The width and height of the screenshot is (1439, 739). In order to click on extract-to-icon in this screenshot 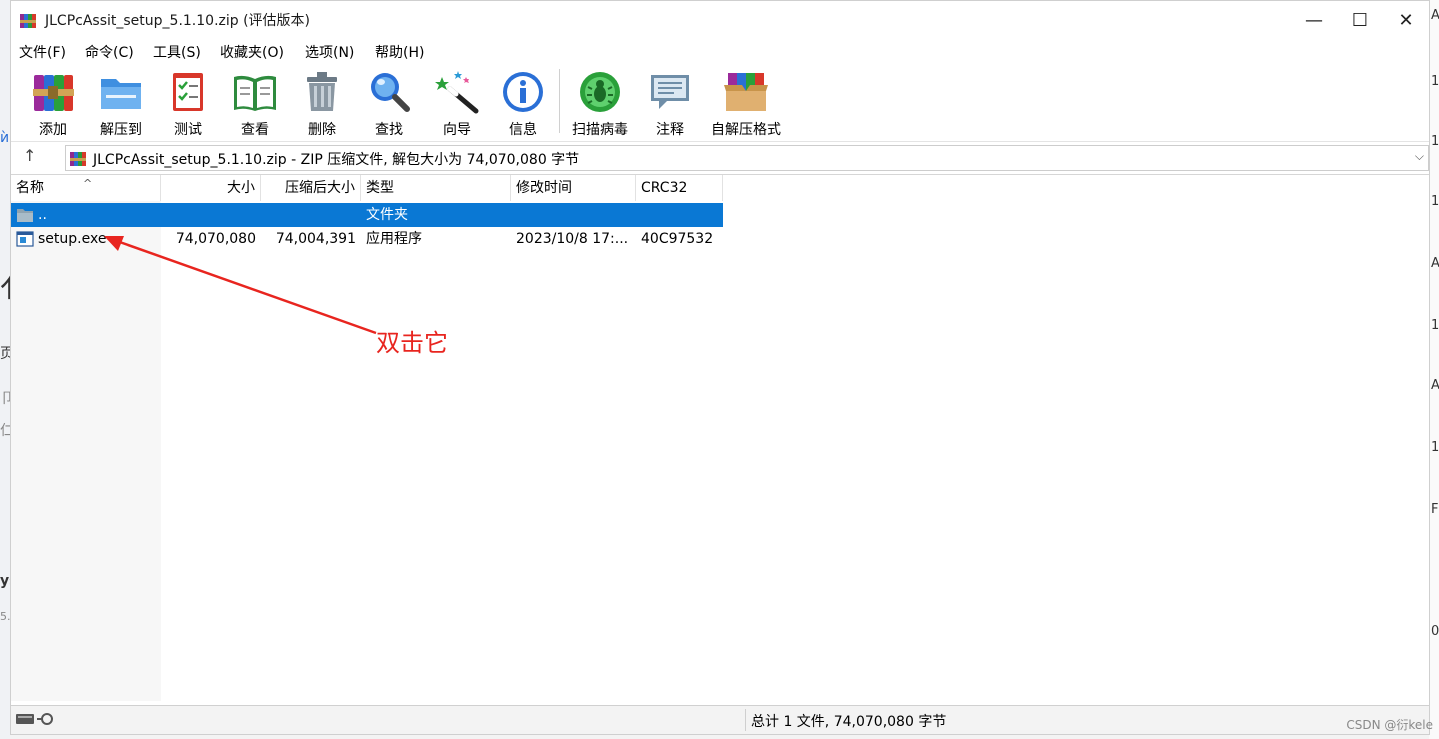, I will do `click(121, 94)`.